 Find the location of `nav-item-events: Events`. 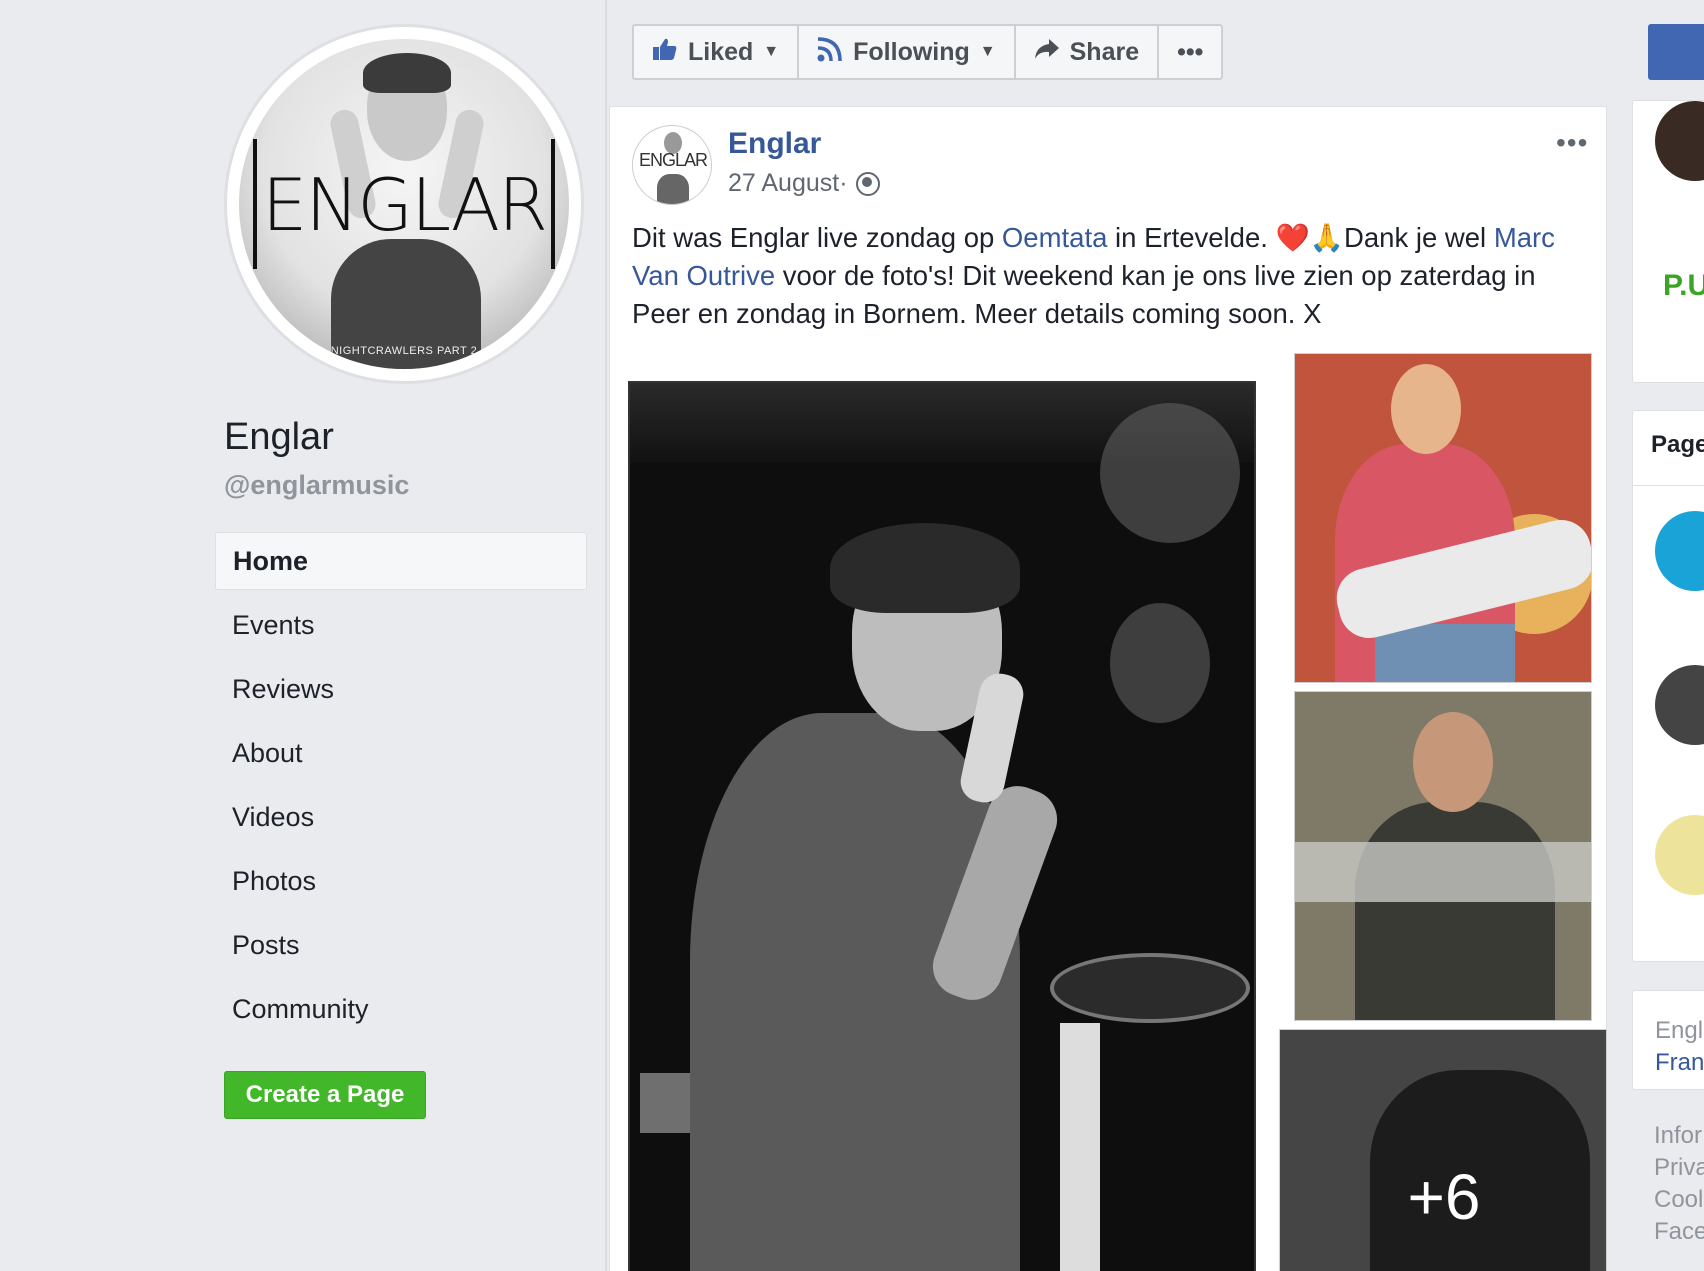

nav-item-events: Events is located at coordinates (401, 628).